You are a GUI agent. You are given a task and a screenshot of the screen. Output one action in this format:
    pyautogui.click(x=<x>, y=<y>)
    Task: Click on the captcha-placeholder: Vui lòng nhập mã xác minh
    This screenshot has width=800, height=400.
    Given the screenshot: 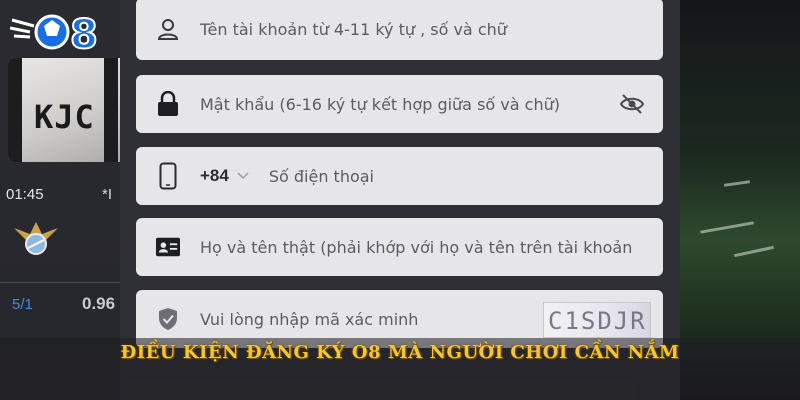 What is the action you would take?
    pyautogui.click(x=309, y=319)
    